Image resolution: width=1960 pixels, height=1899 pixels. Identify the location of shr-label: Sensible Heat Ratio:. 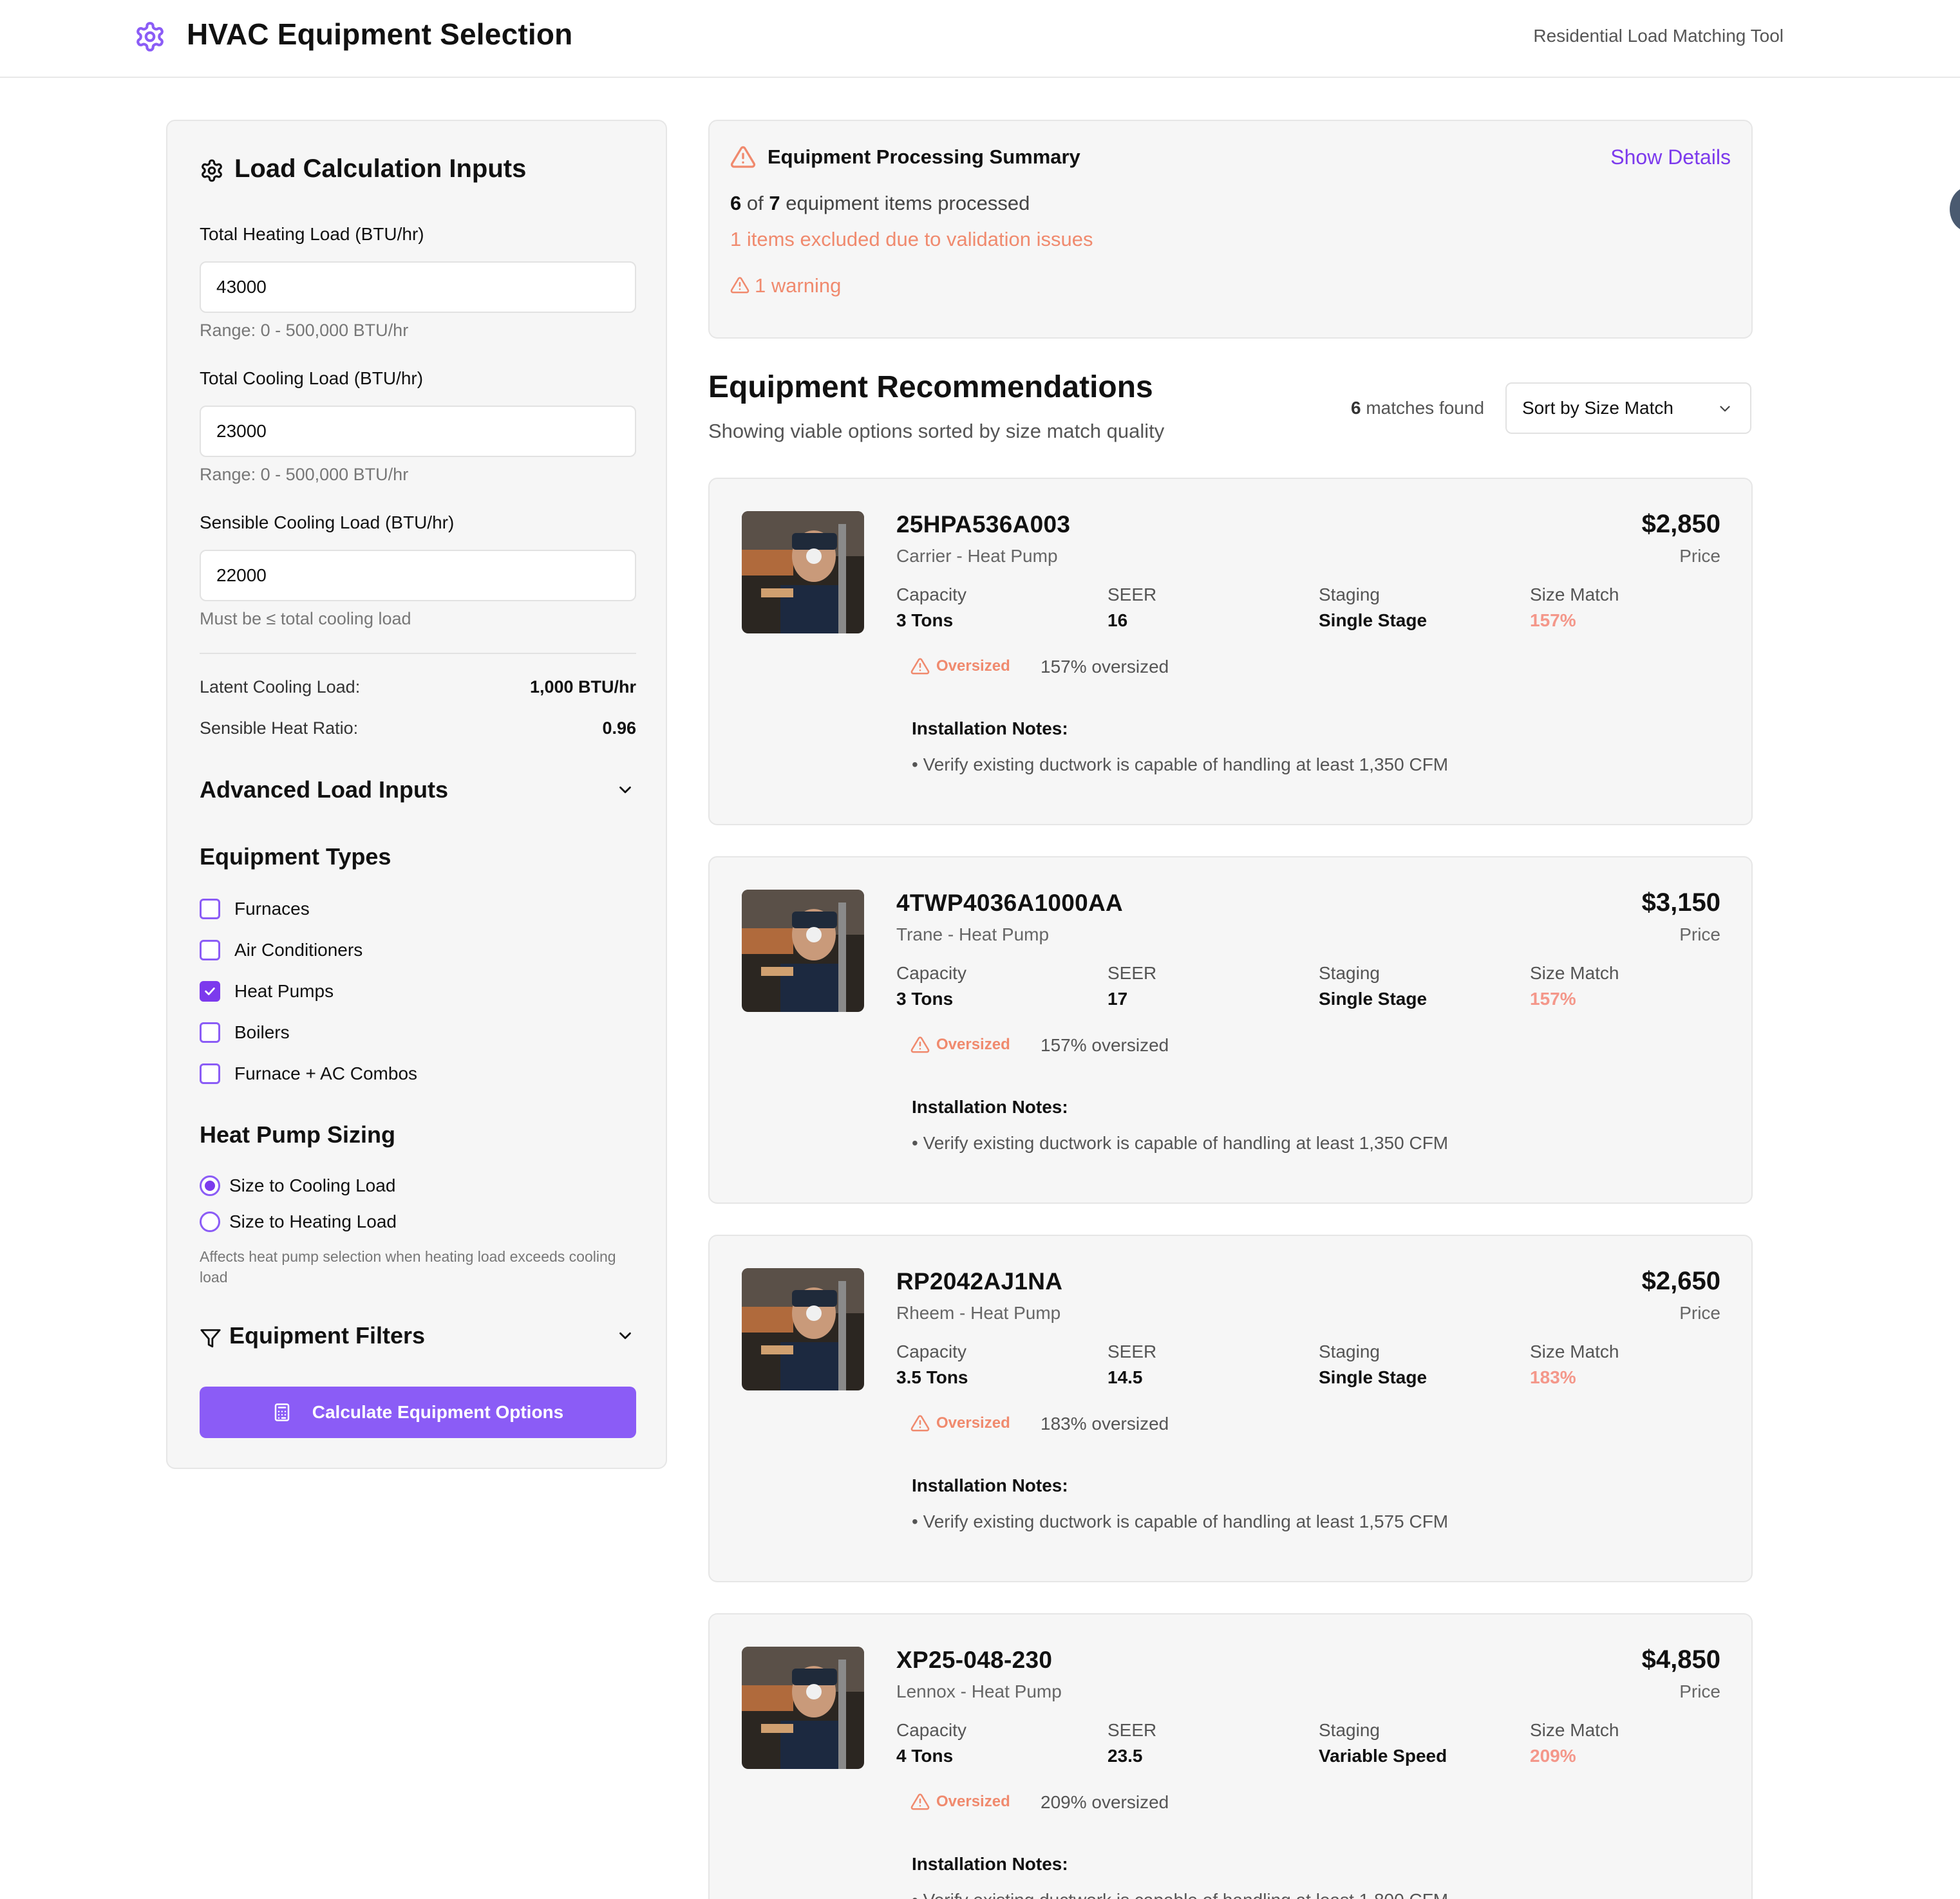
(279, 728).